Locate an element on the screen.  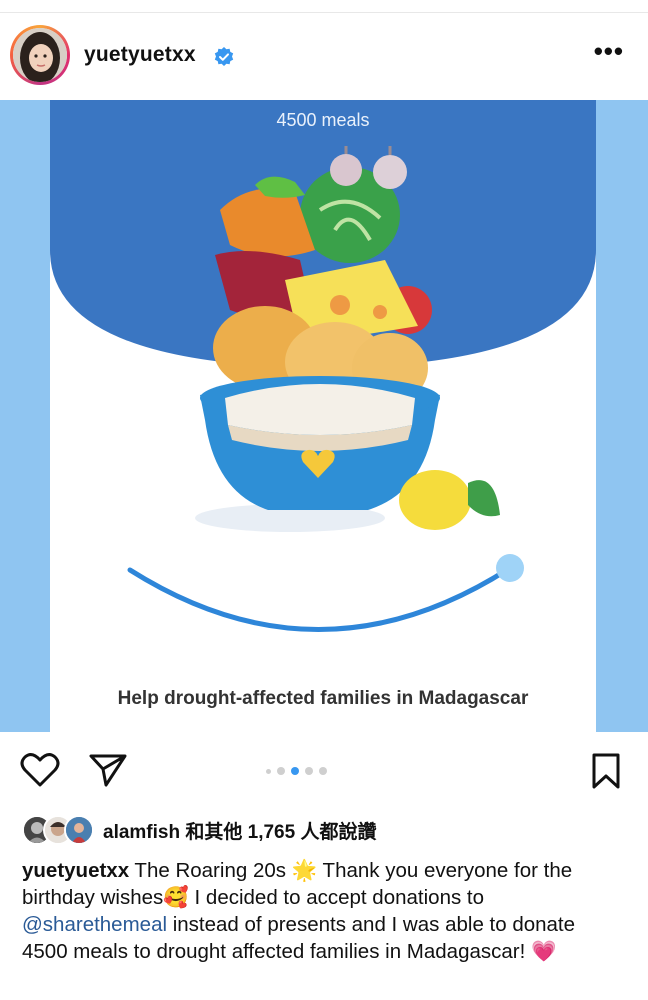
heart-outline-icon is located at coordinates (40, 770).